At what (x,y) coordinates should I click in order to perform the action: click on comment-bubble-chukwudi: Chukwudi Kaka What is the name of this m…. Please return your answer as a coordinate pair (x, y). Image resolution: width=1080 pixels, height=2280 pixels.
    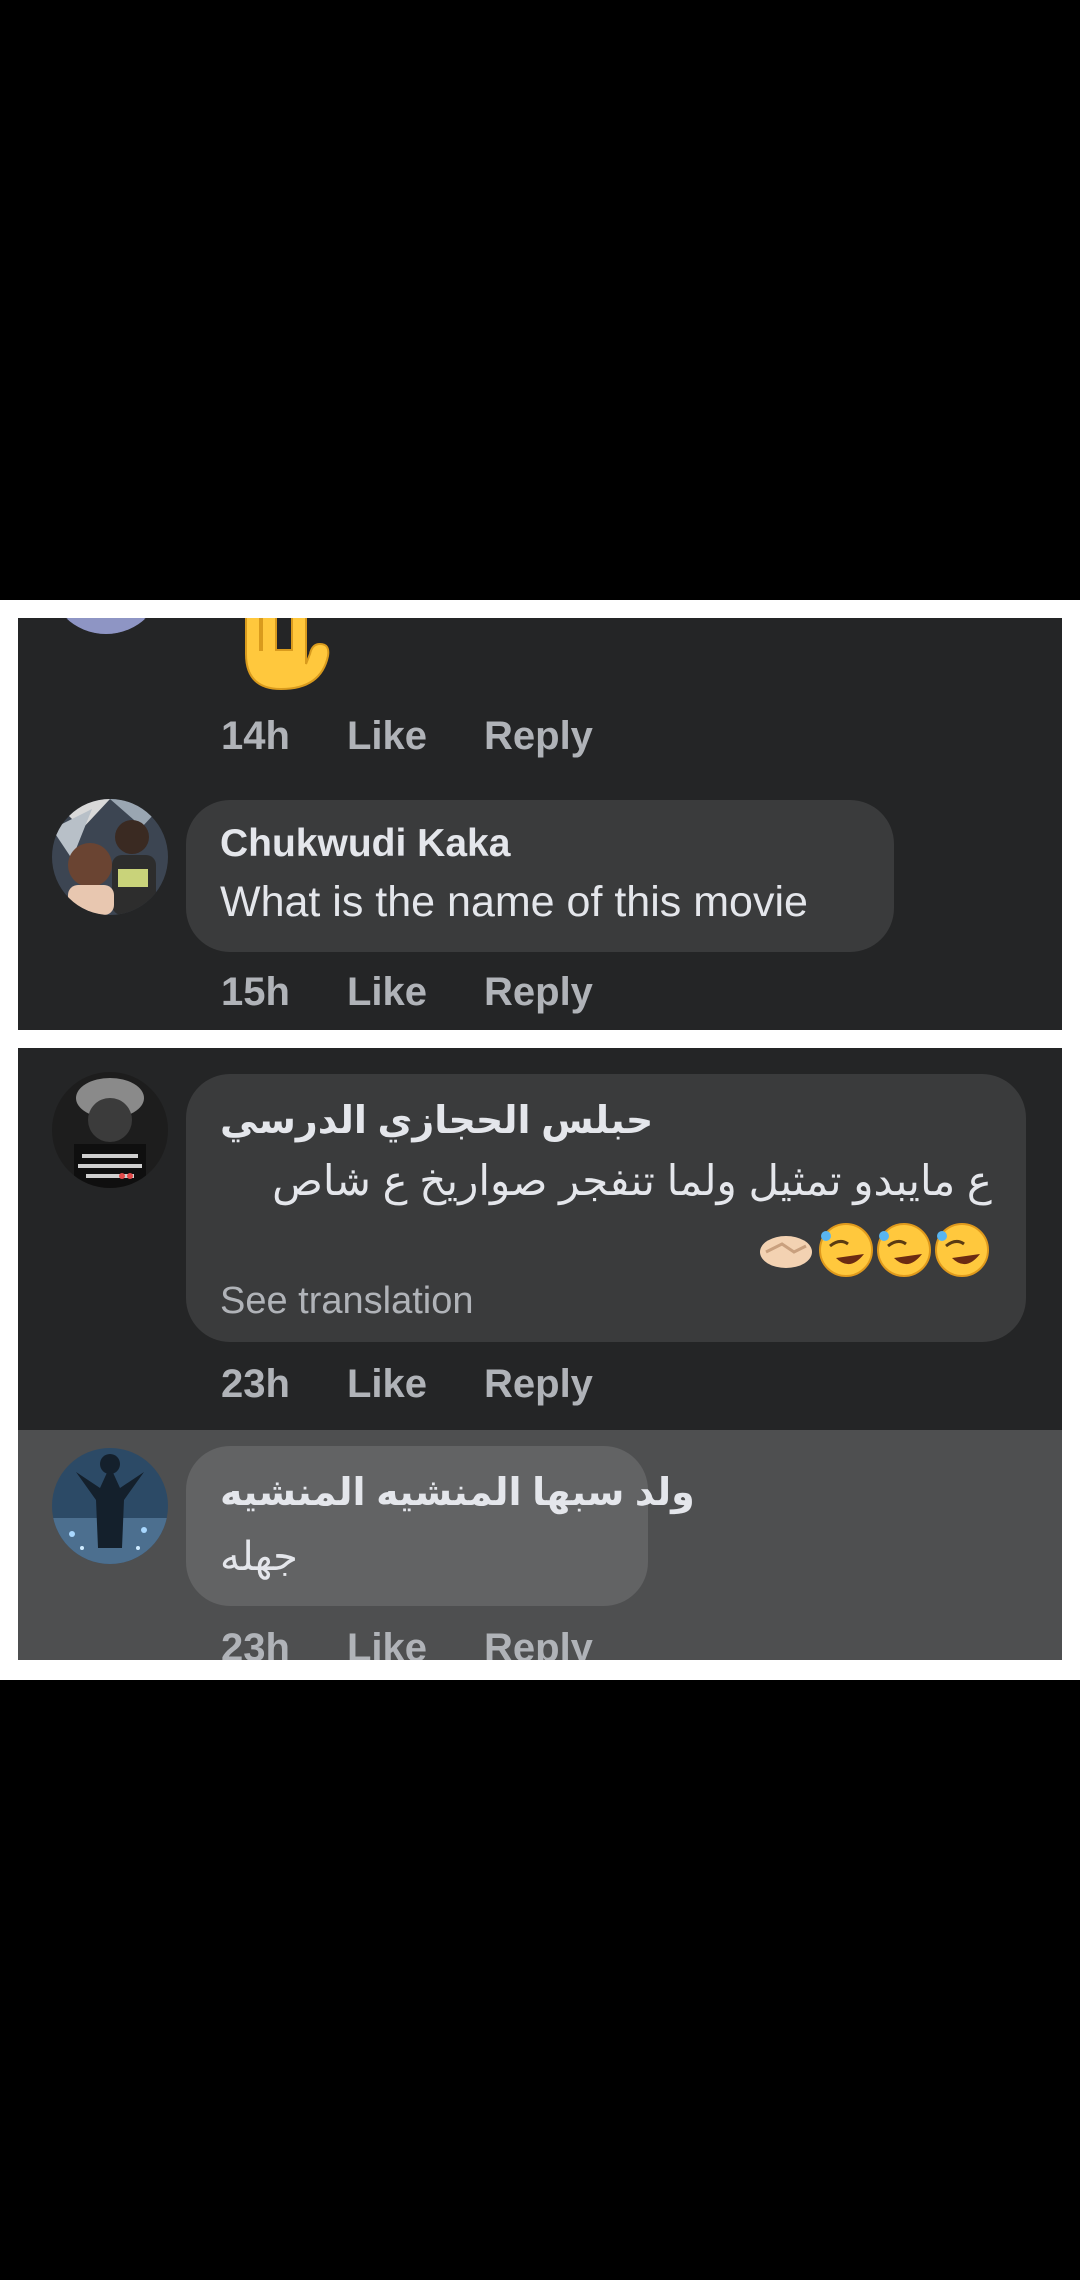
    Looking at the image, I should click on (540, 876).